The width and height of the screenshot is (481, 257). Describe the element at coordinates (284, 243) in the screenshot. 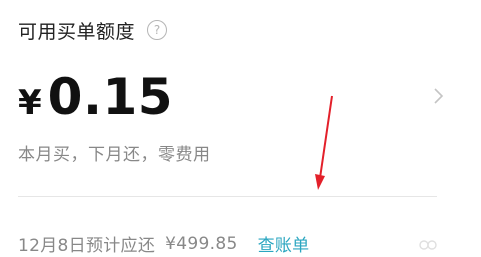

I see `view-bill-link: 查账单` at that location.